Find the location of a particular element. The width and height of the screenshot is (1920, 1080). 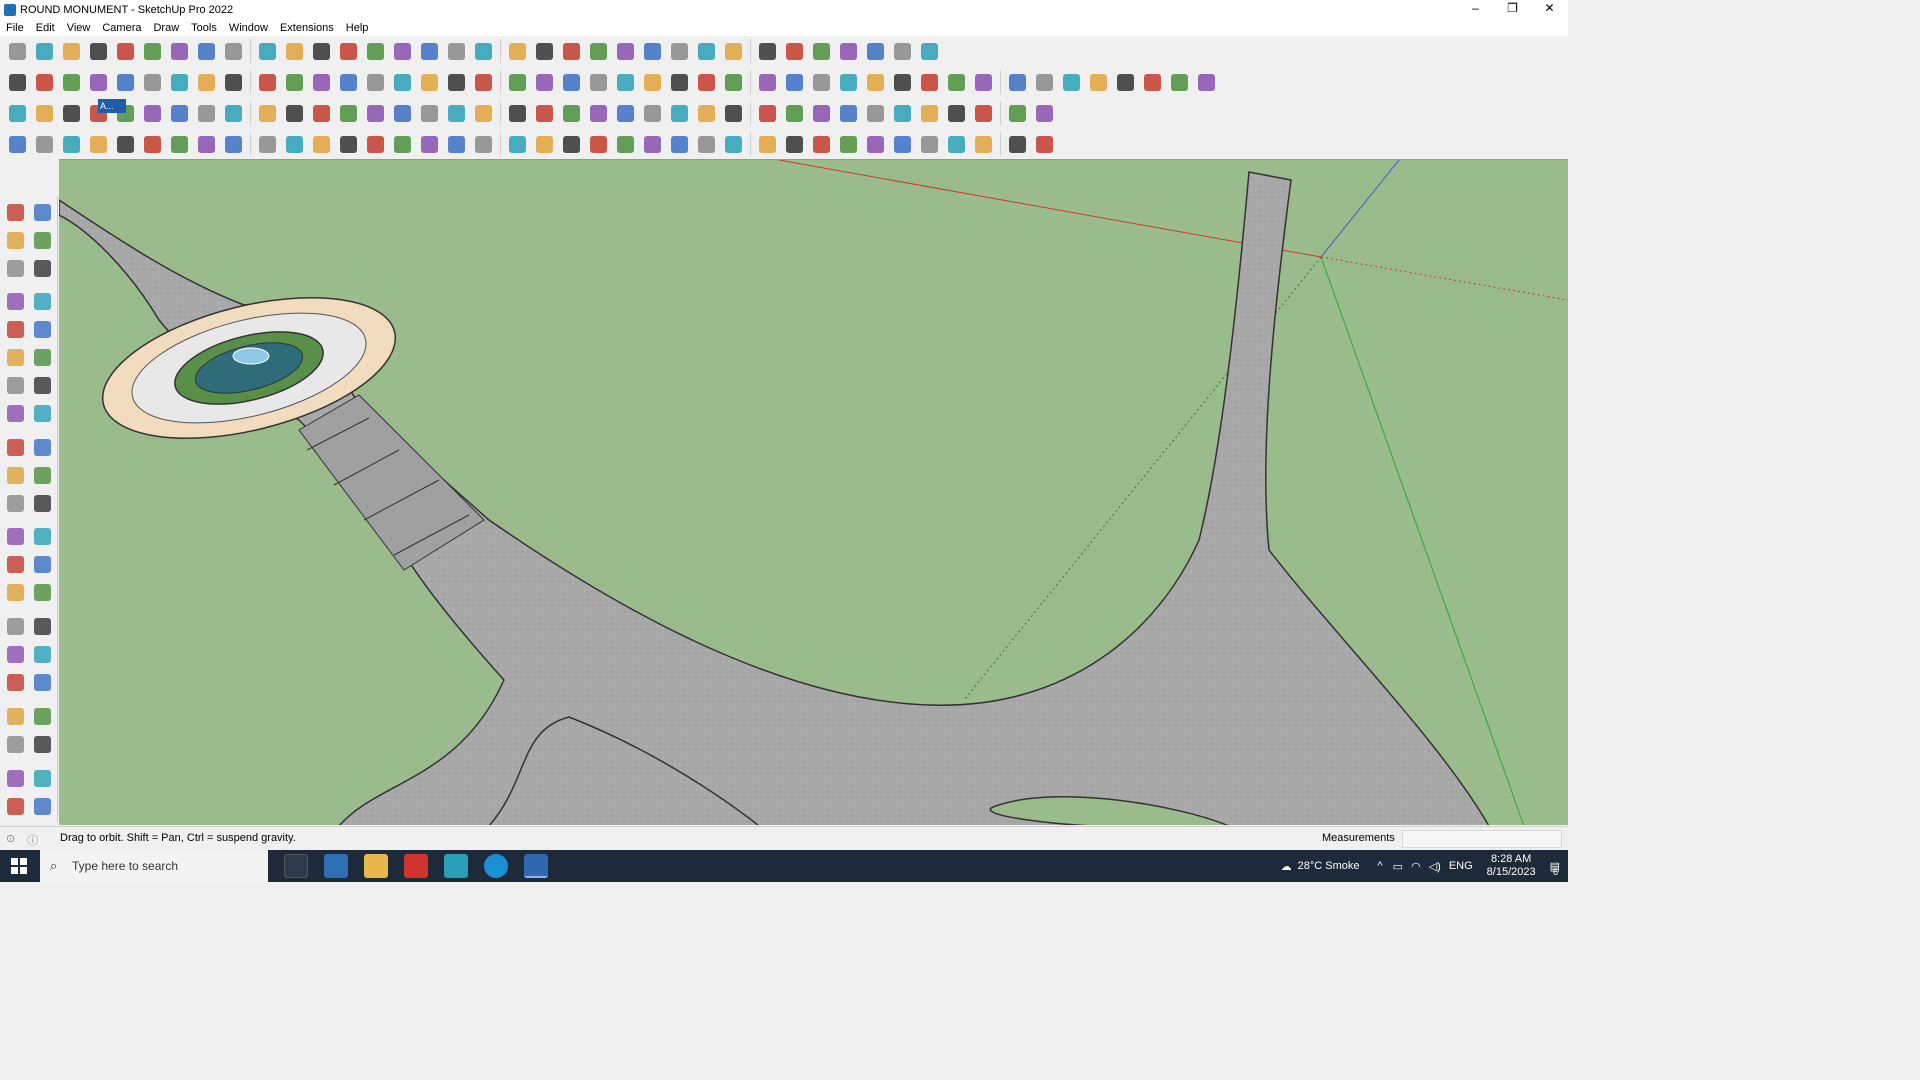

taskbar-search: ⌕ Type here to search is located at coordinates (154, 866).